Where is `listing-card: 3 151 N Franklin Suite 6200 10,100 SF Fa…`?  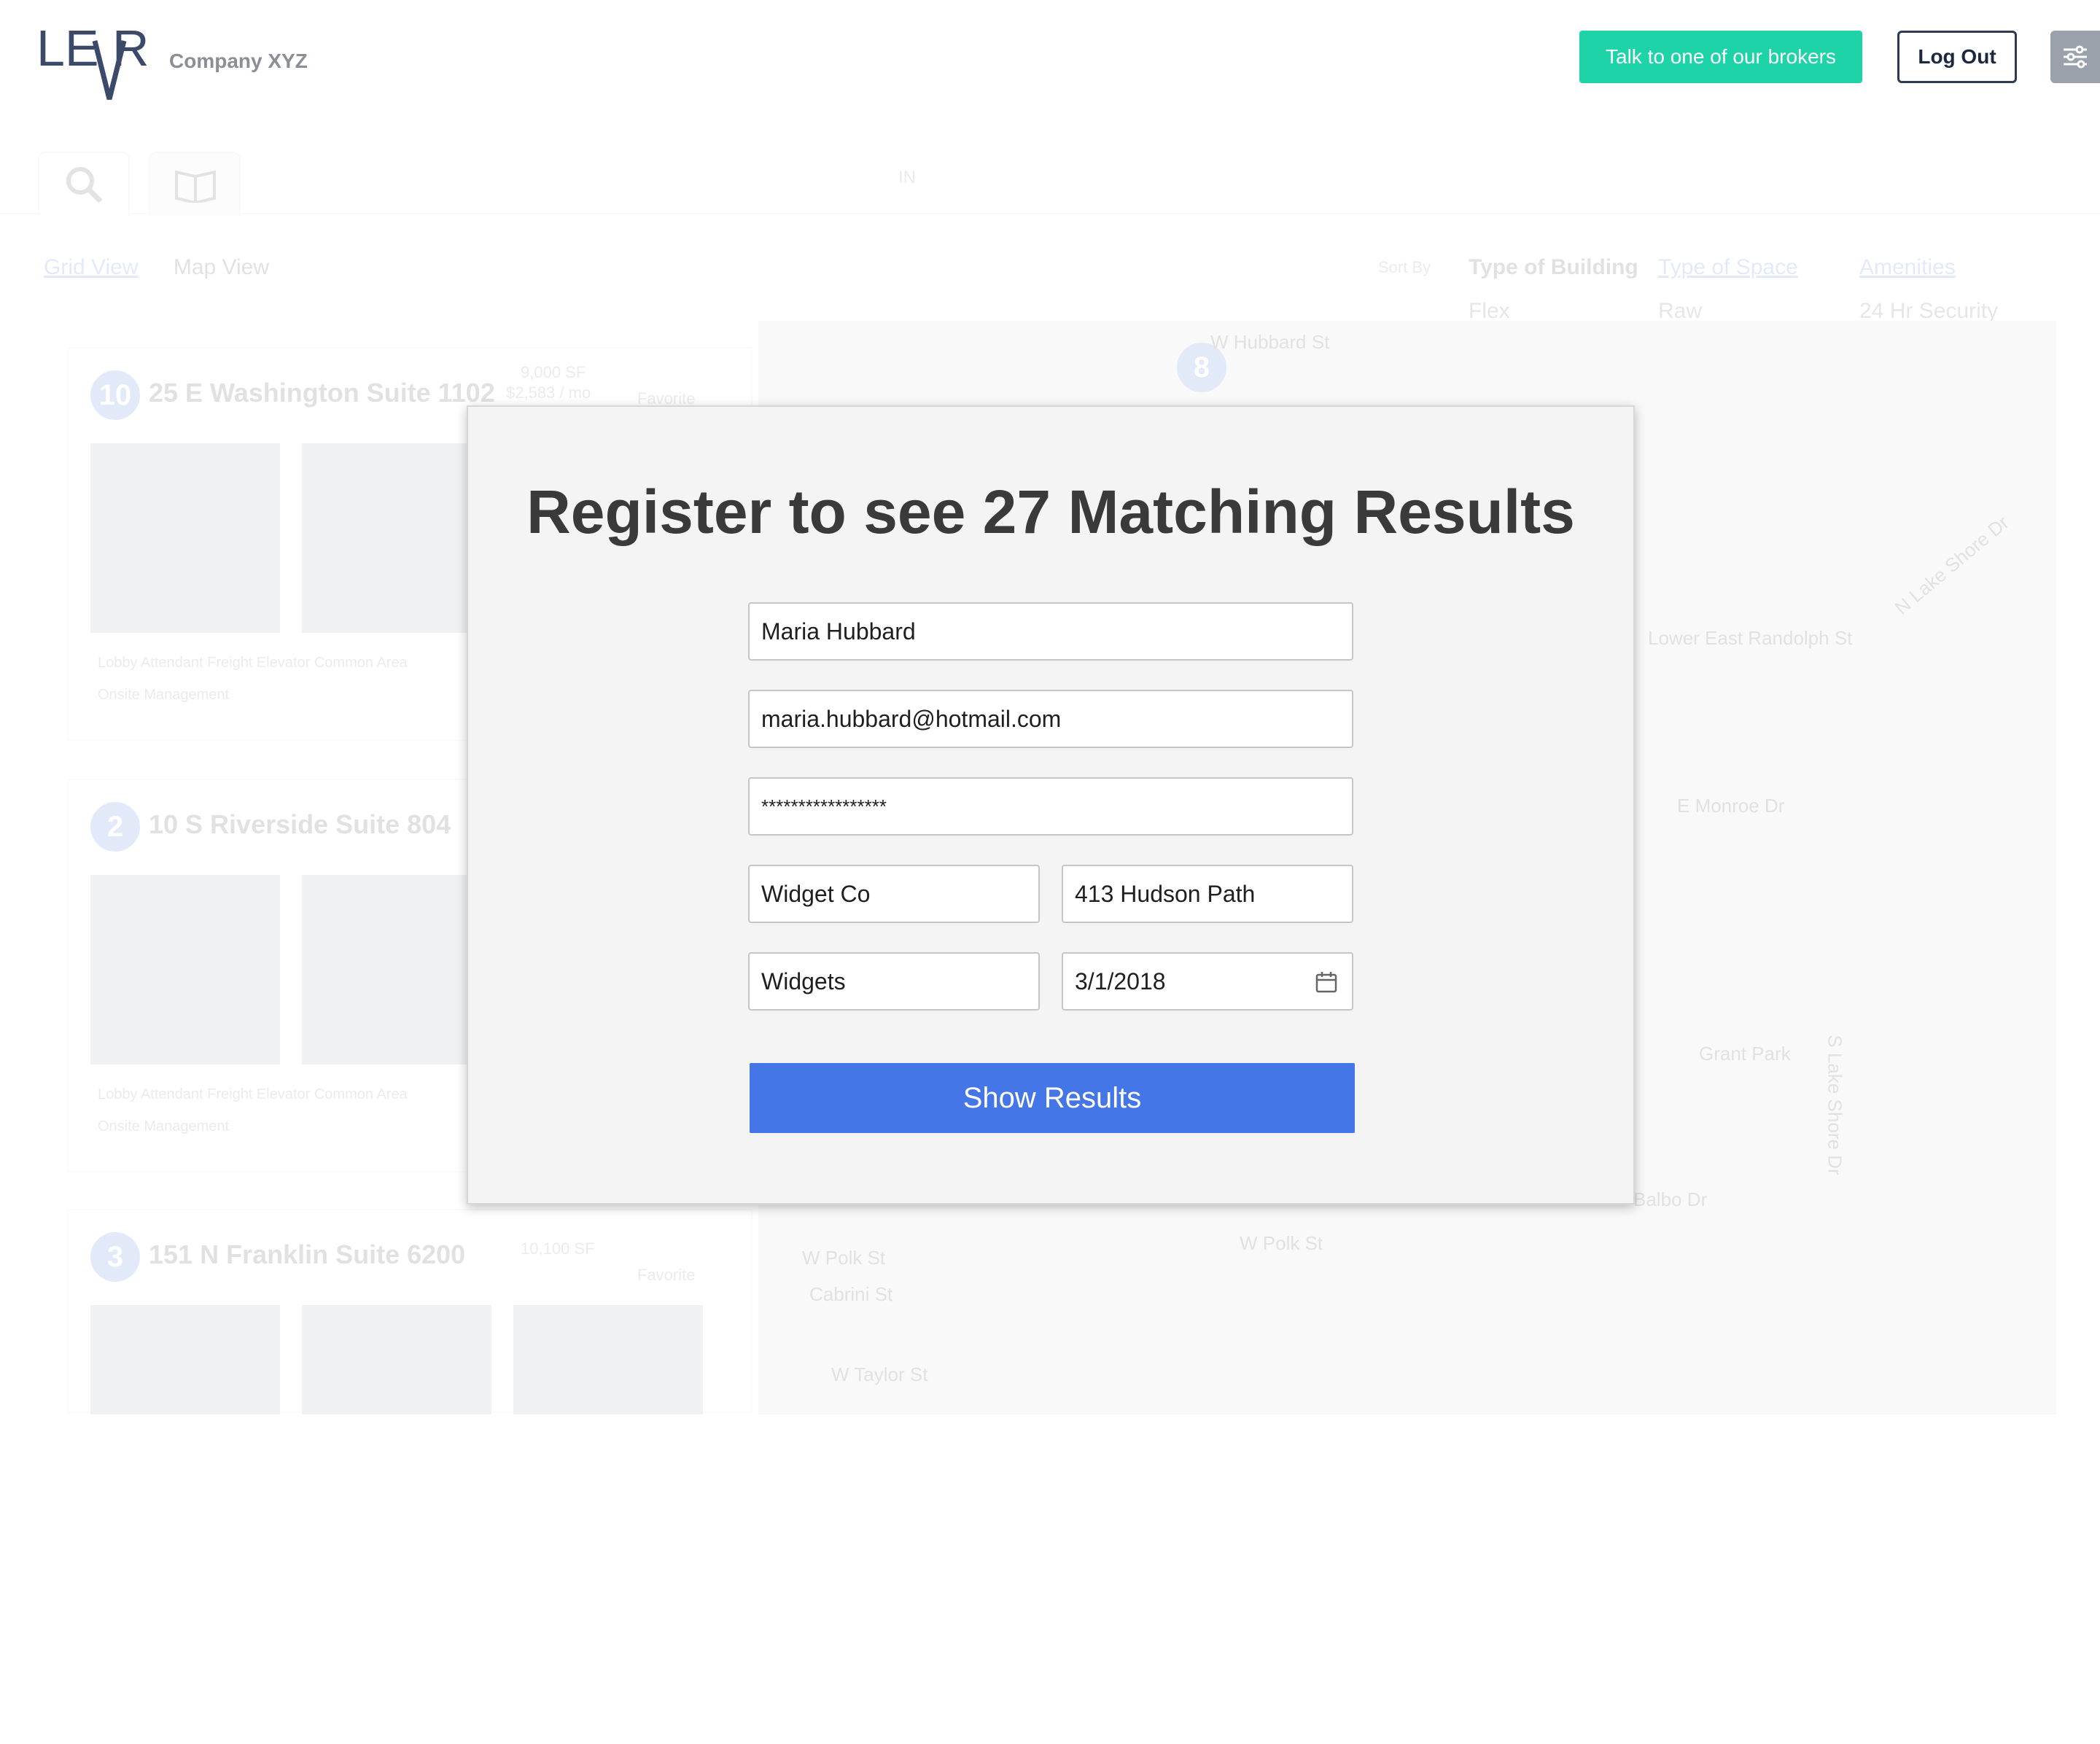 listing-card: 3 151 N Franklin Suite 6200 10,100 SF Fa… is located at coordinates (409, 1311).